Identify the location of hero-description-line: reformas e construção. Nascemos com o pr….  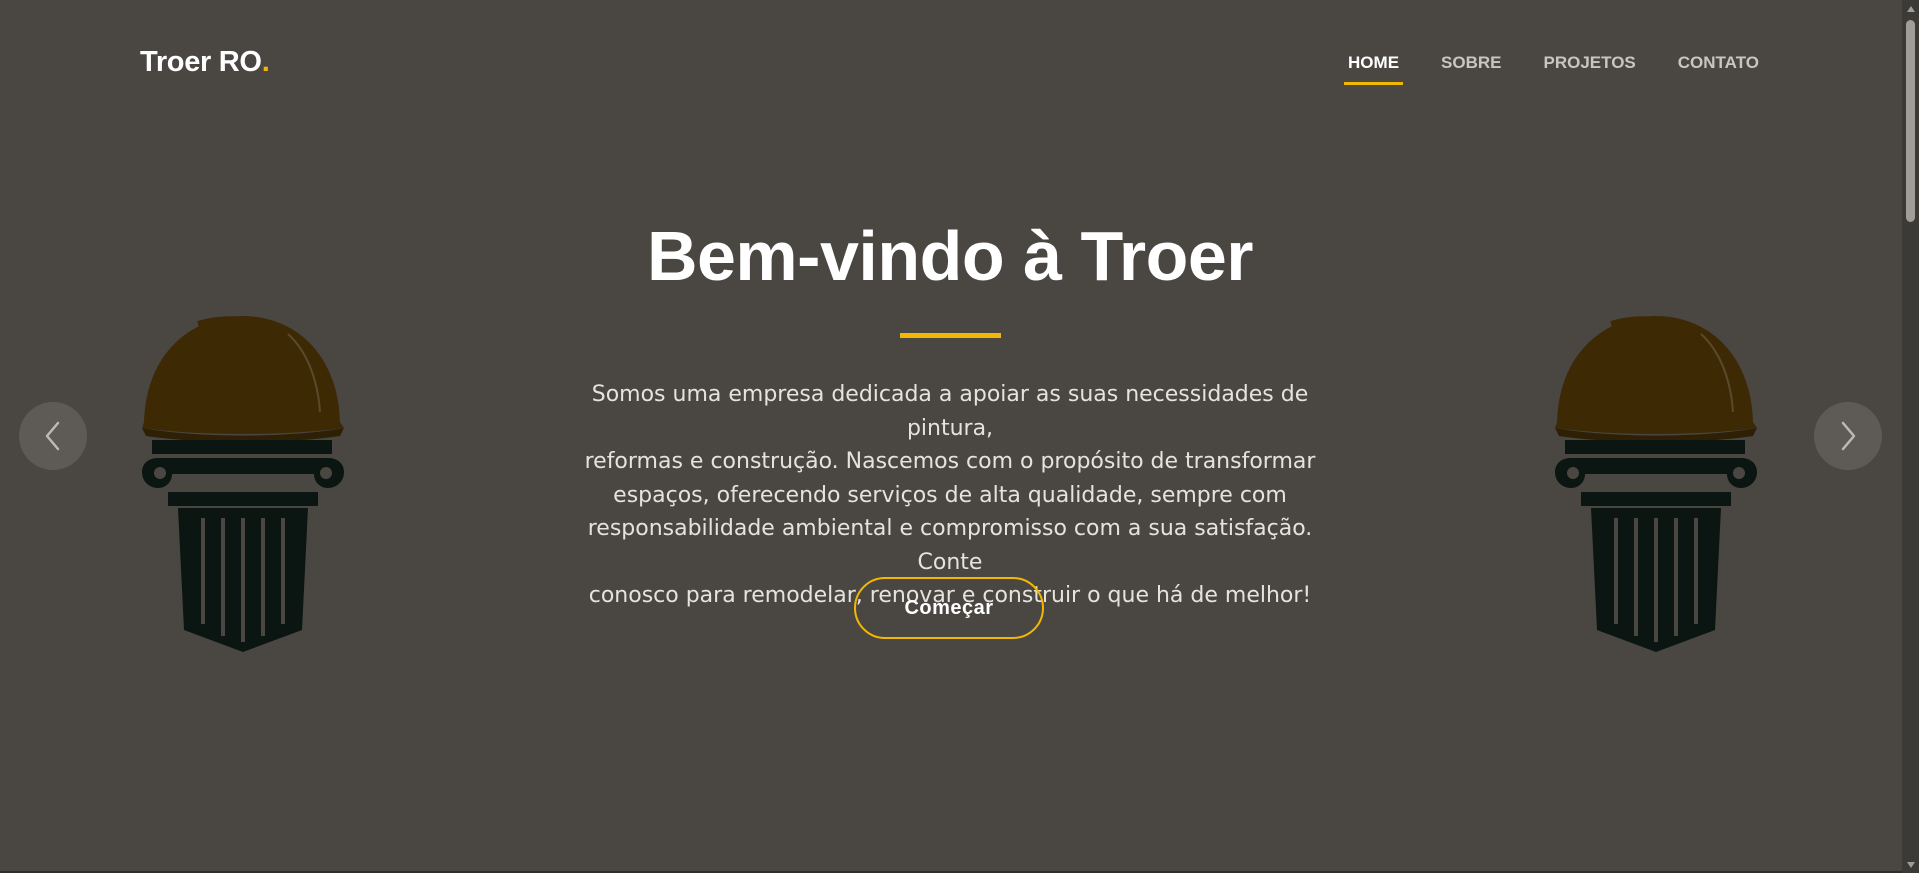
(950, 461).